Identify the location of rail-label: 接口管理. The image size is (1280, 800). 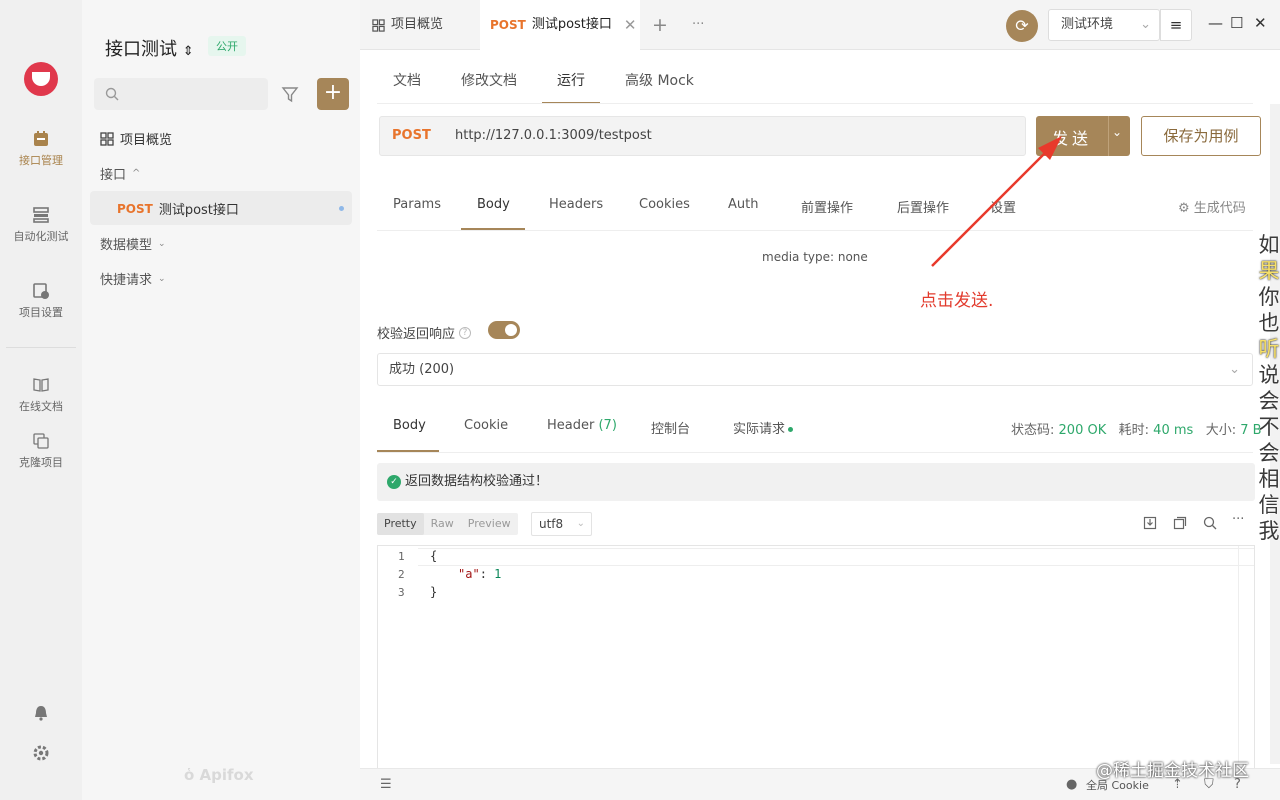
(41, 160).